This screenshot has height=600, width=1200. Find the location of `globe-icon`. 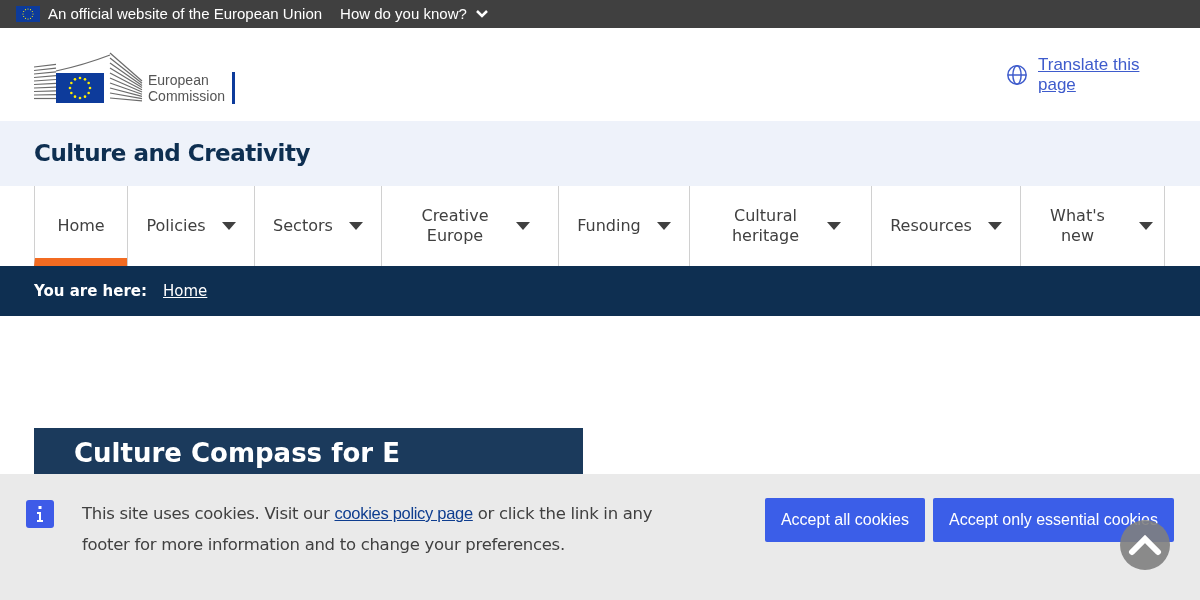

globe-icon is located at coordinates (1017, 74).